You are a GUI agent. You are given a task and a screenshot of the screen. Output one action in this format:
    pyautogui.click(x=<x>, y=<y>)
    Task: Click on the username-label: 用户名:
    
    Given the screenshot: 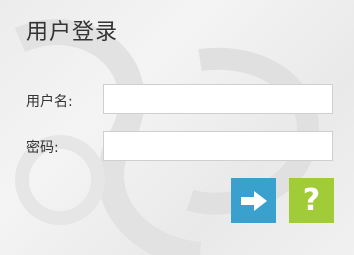 What is the action you would take?
    pyautogui.click(x=49, y=102)
    